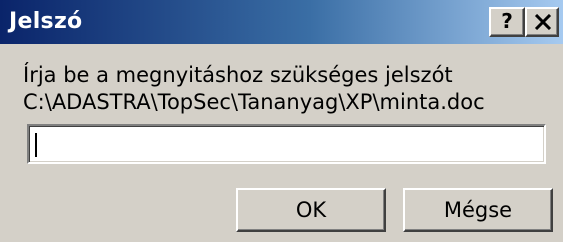  I want to click on close-icon, so click(543, 22).